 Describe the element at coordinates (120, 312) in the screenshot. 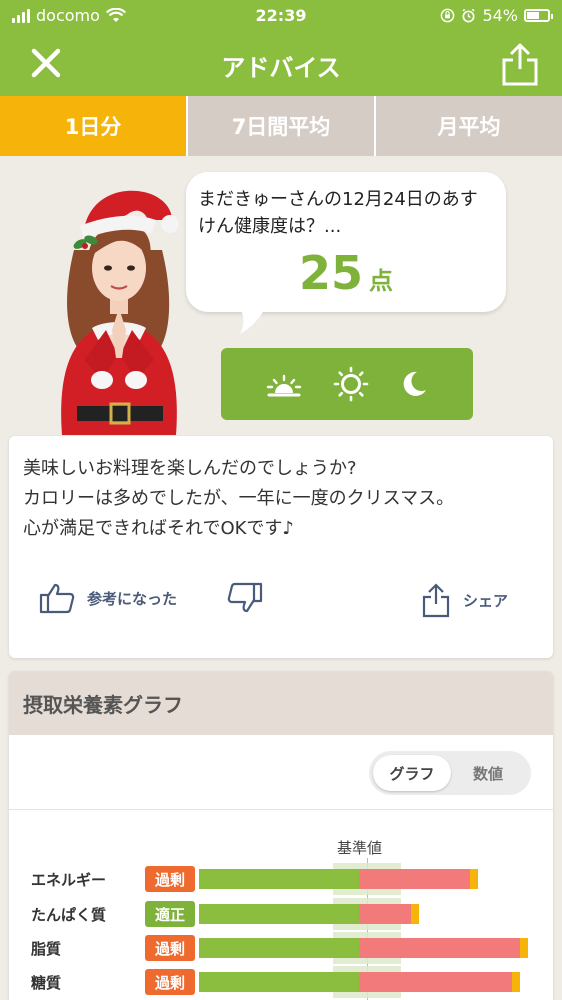

I see `santa-character-illustration` at that location.